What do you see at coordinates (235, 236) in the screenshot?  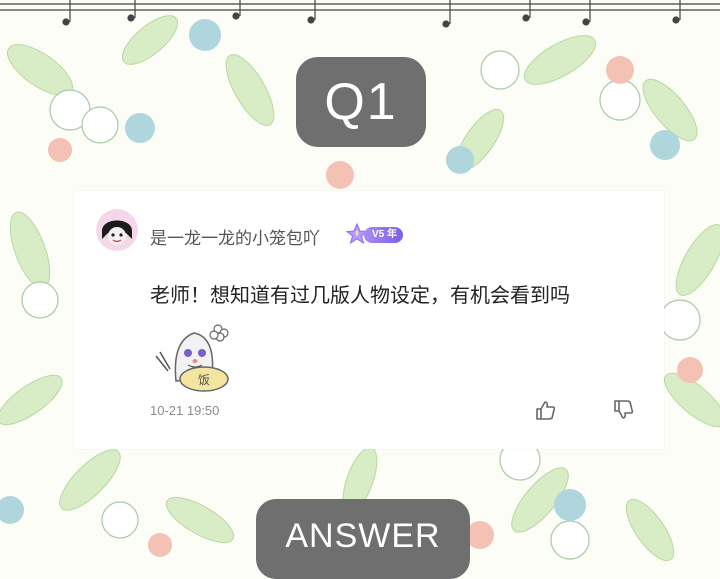 I see `username: 是一龙一龙的小笼包吖` at bounding box center [235, 236].